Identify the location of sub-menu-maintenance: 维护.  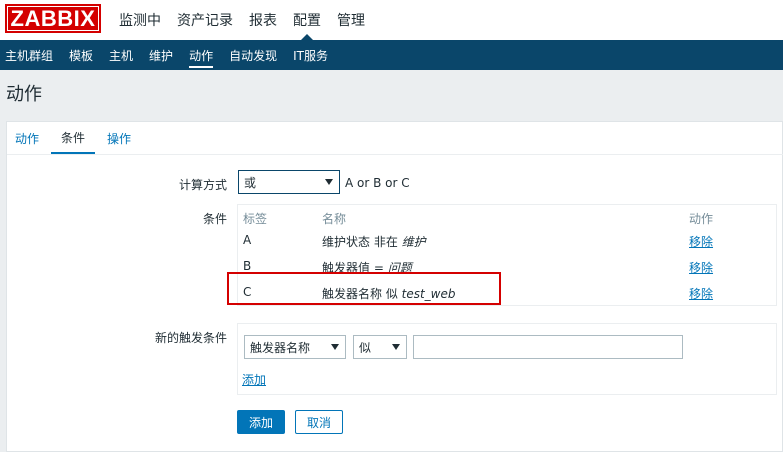
(164, 55).